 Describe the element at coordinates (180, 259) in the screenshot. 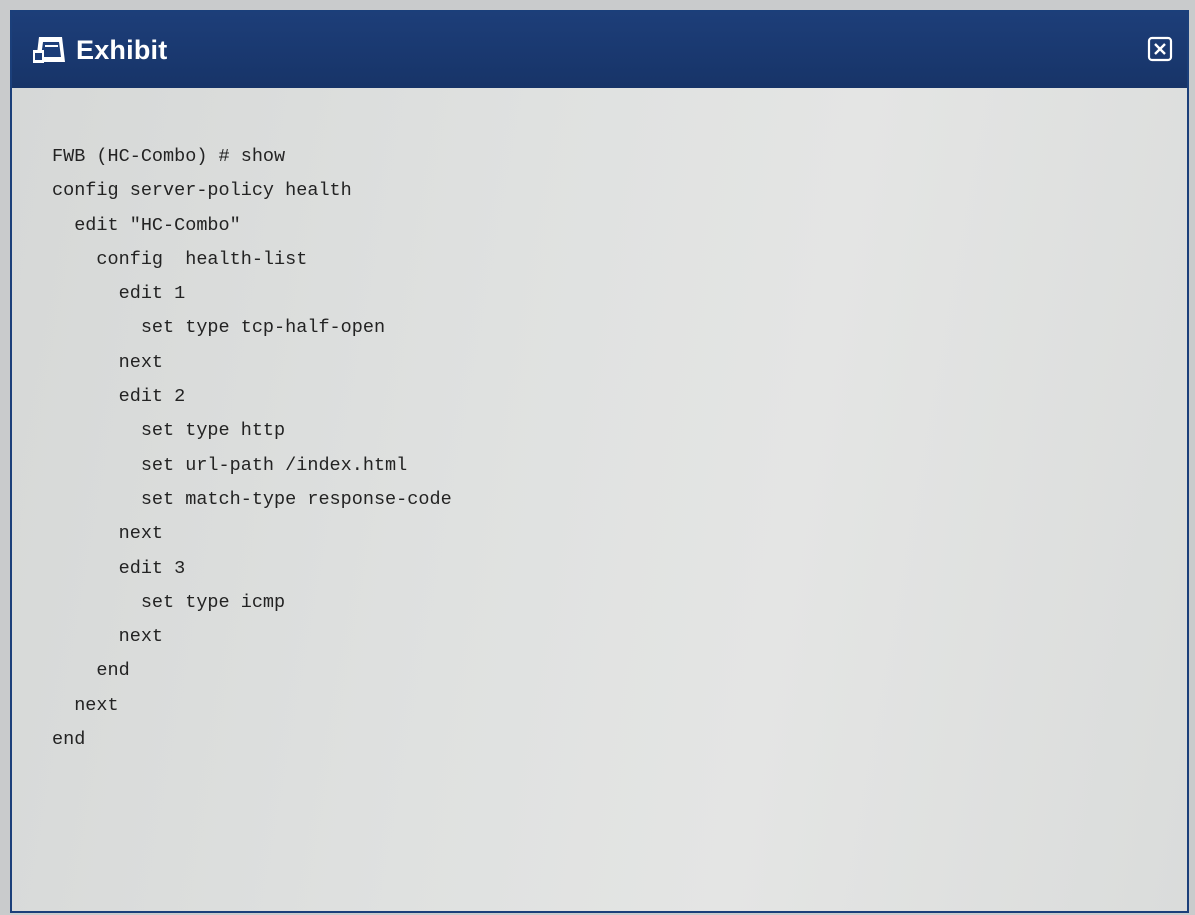

I see `code-line: config health-list` at that location.